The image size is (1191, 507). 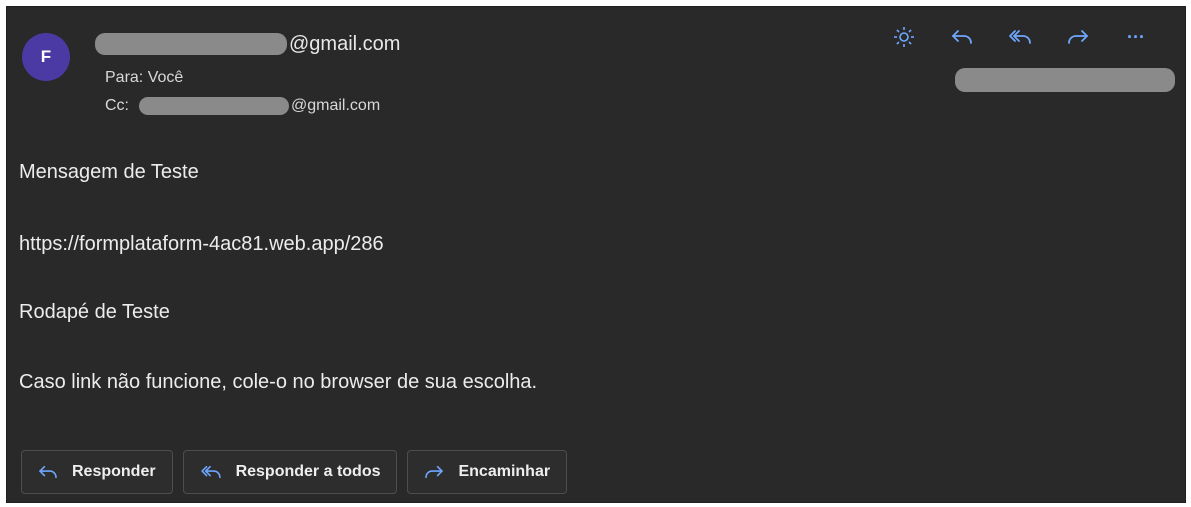 I want to click on sender-row: @gmail.com, so click(x=247, y=44).